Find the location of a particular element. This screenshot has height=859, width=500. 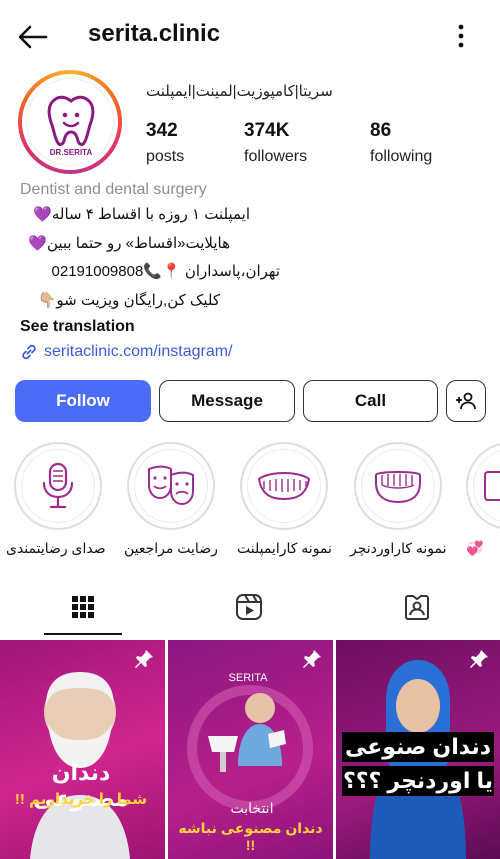

tagged-icon is located at coordinates (417, 607).